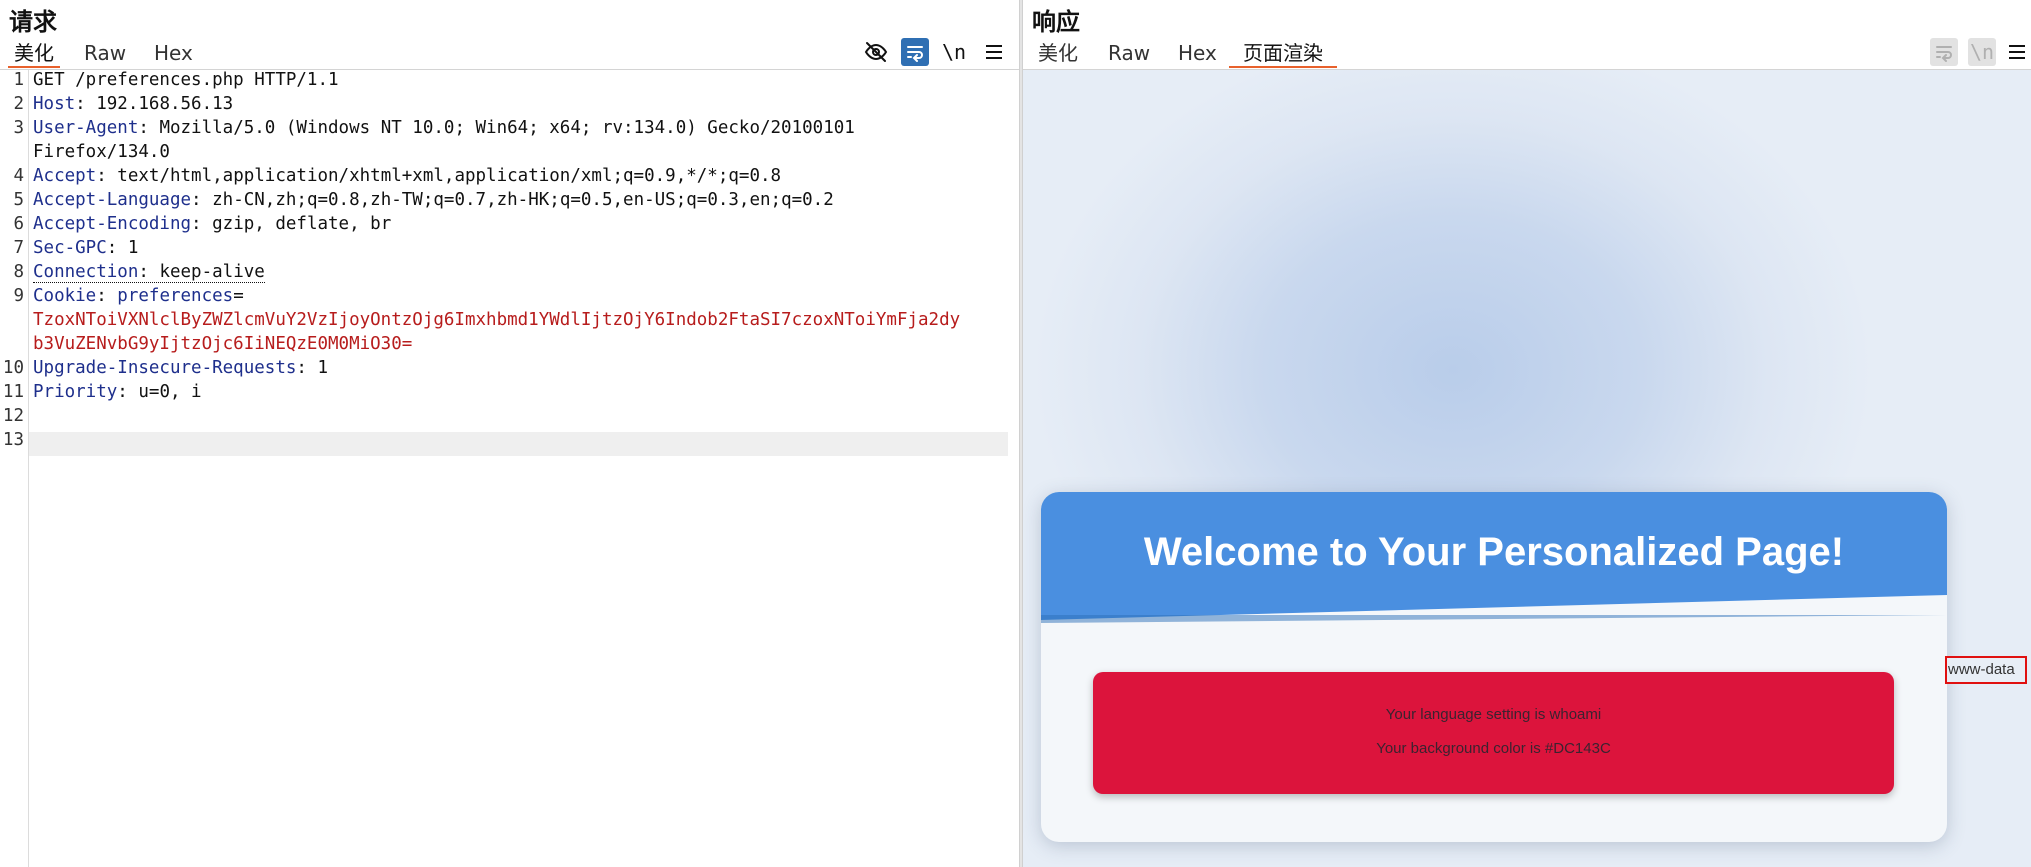 Image resolution: width=2031 pixels, height=867 pixels. I want to click on cookie-name: preferences, so click(175, 296).